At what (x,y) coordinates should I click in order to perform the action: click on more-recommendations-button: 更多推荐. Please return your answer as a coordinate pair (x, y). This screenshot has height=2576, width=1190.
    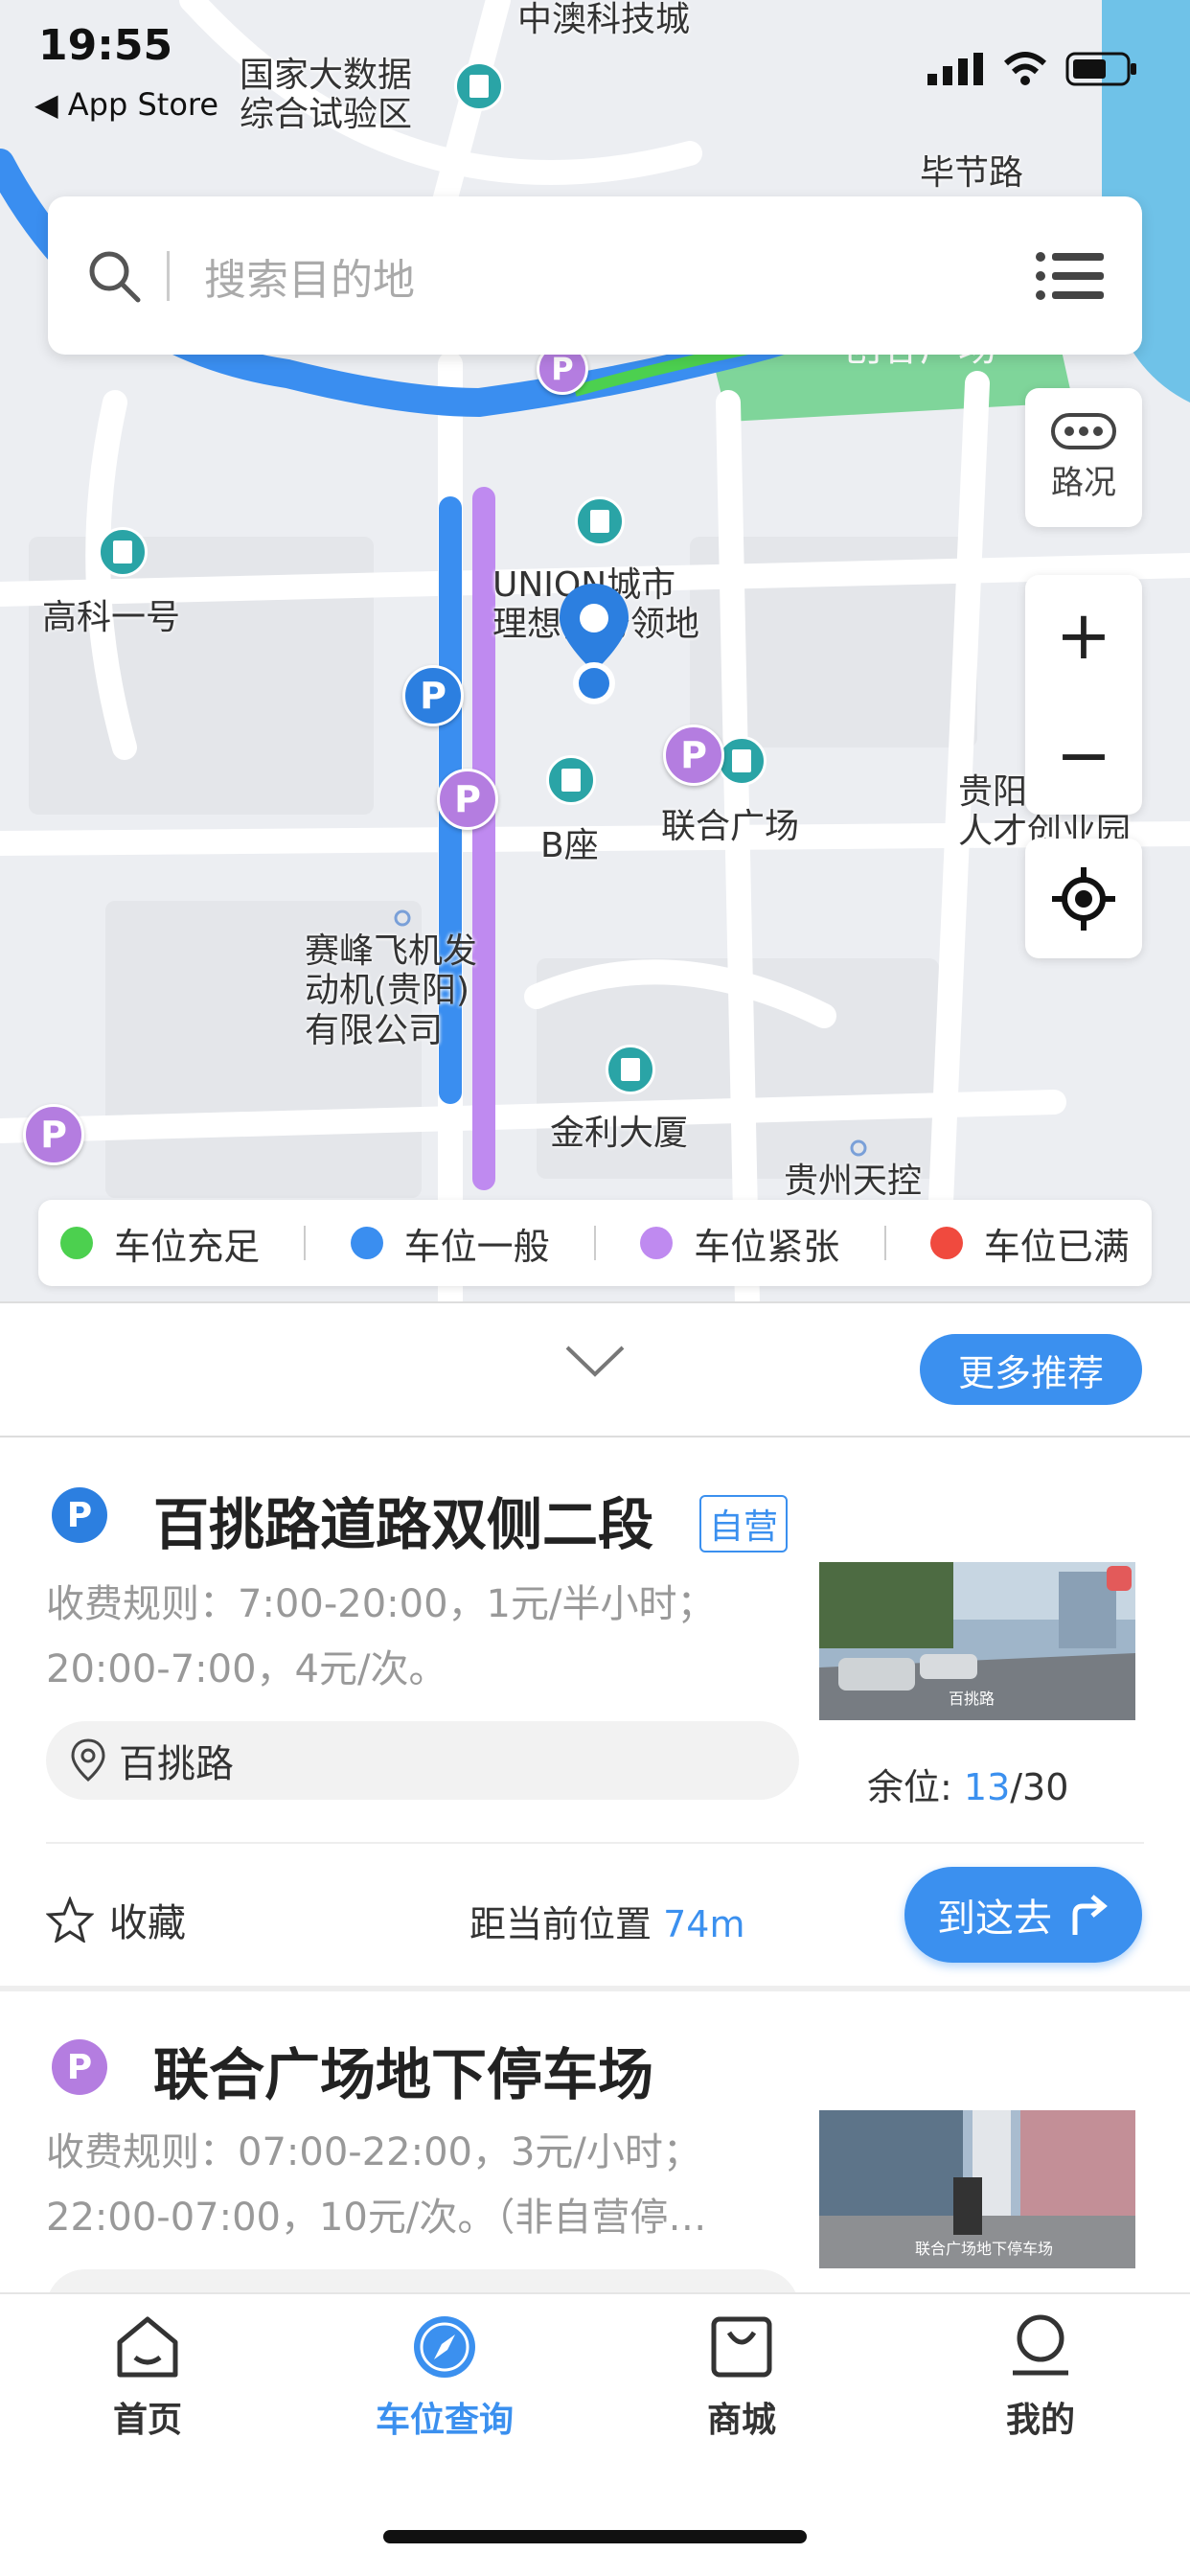
    Looking at the image, I should click on (1031, 1369).